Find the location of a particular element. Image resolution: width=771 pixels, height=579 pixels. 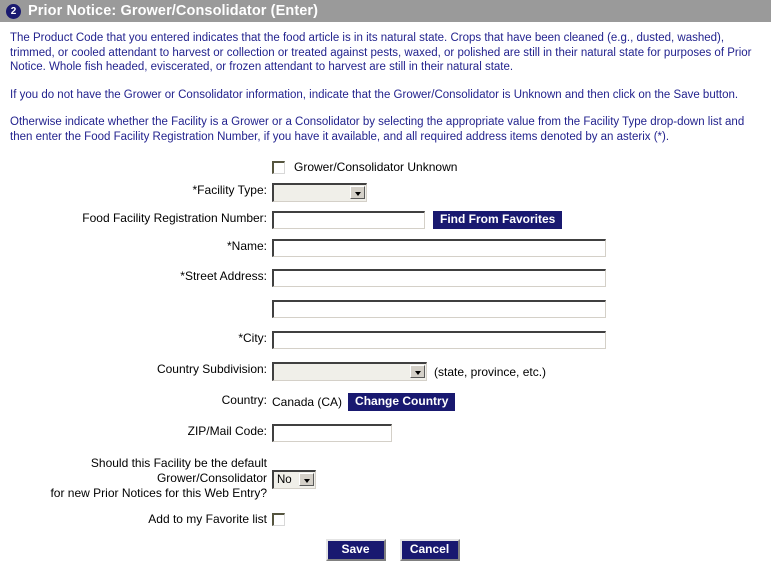

row-country: Country: Canada (CA) Change Country is located at coordinates (385, 402).